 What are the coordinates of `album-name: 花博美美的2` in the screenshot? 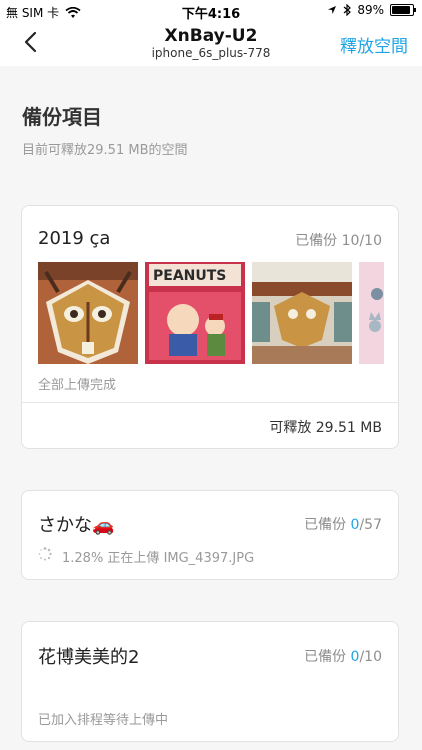 It's located at (89, 657).